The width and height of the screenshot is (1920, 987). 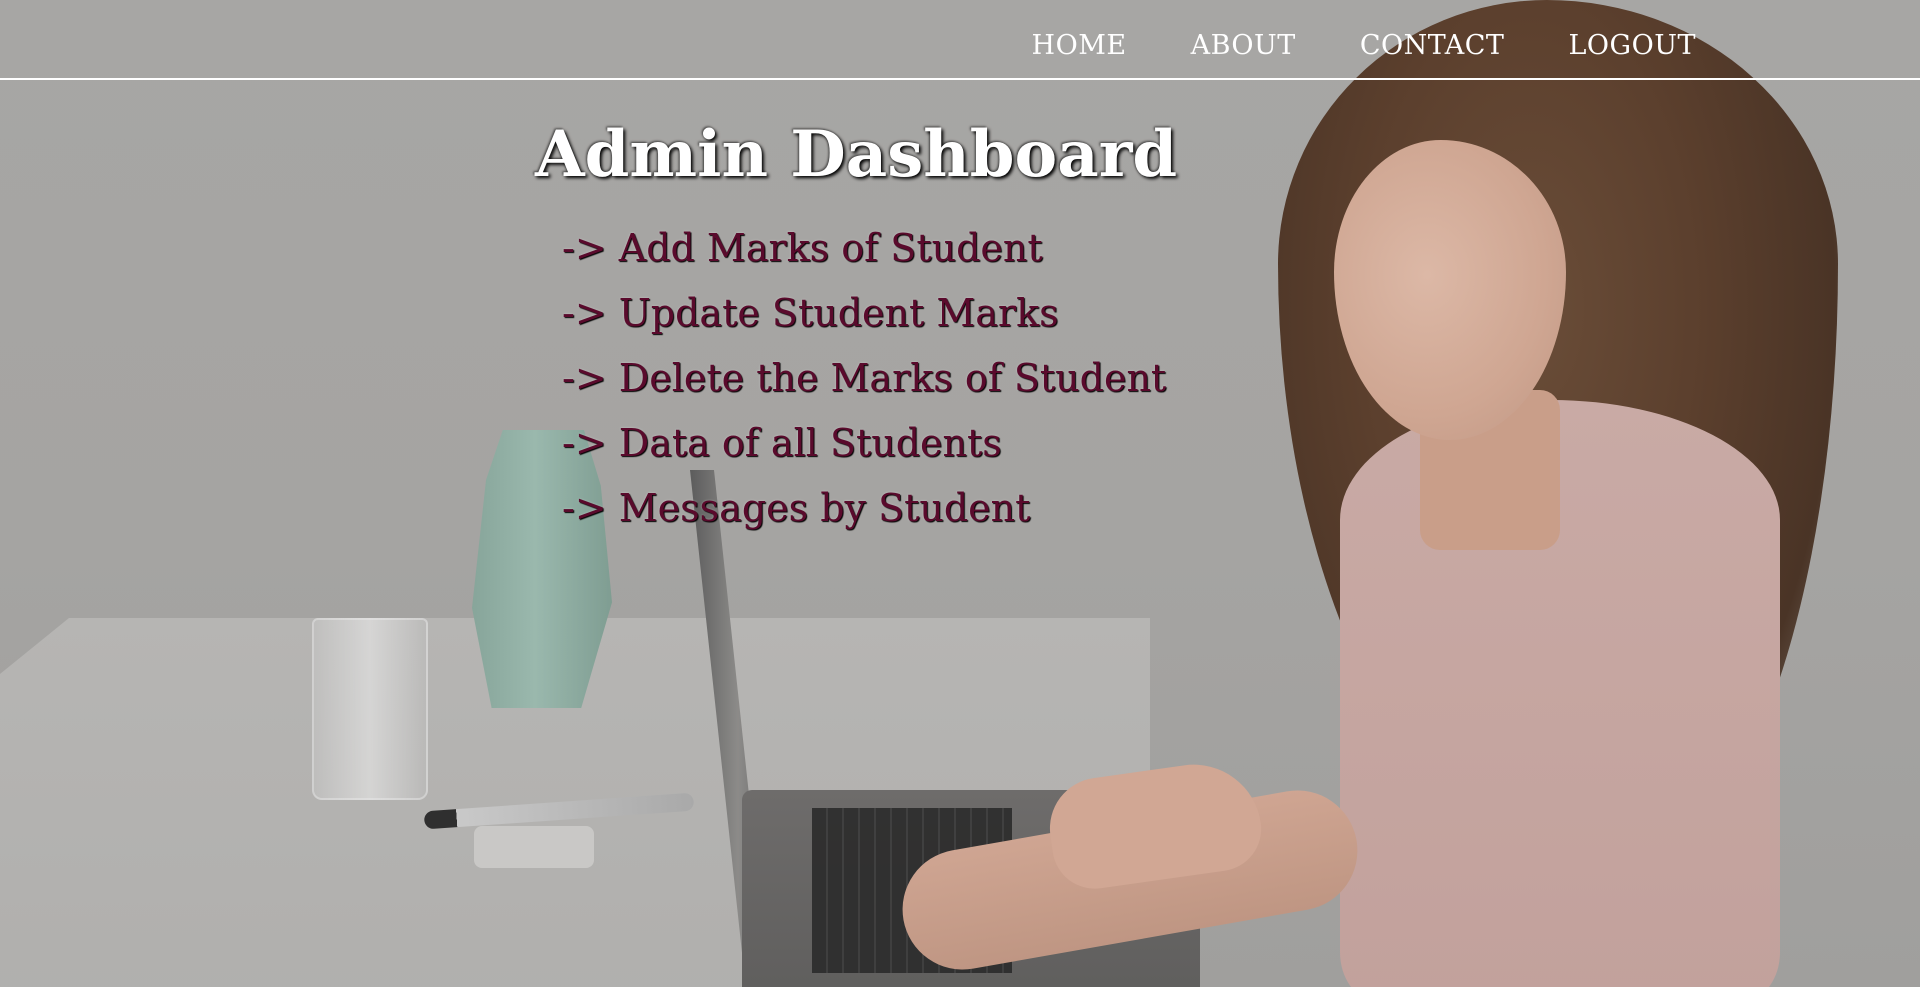 I want to click on menu-link-update-marks: -> Update Student Marks, so click(x=864, y=313).